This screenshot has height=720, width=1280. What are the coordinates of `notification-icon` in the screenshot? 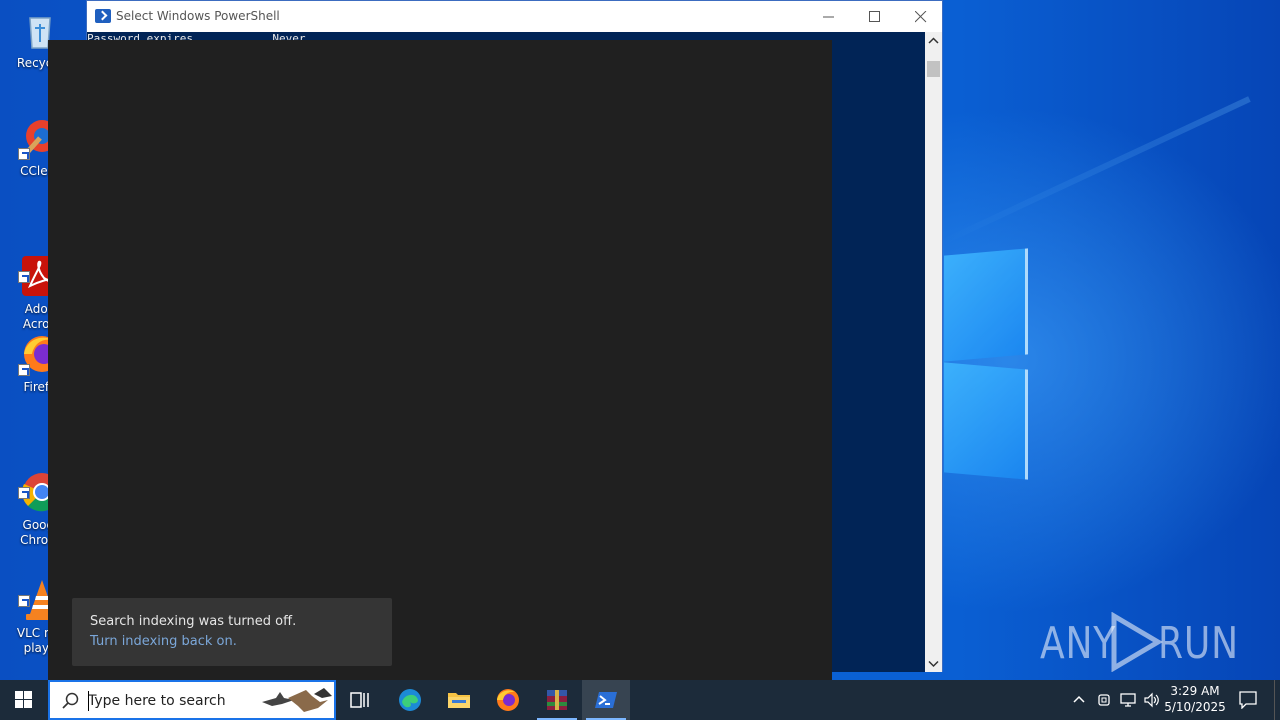 It's located at (1248, 700).